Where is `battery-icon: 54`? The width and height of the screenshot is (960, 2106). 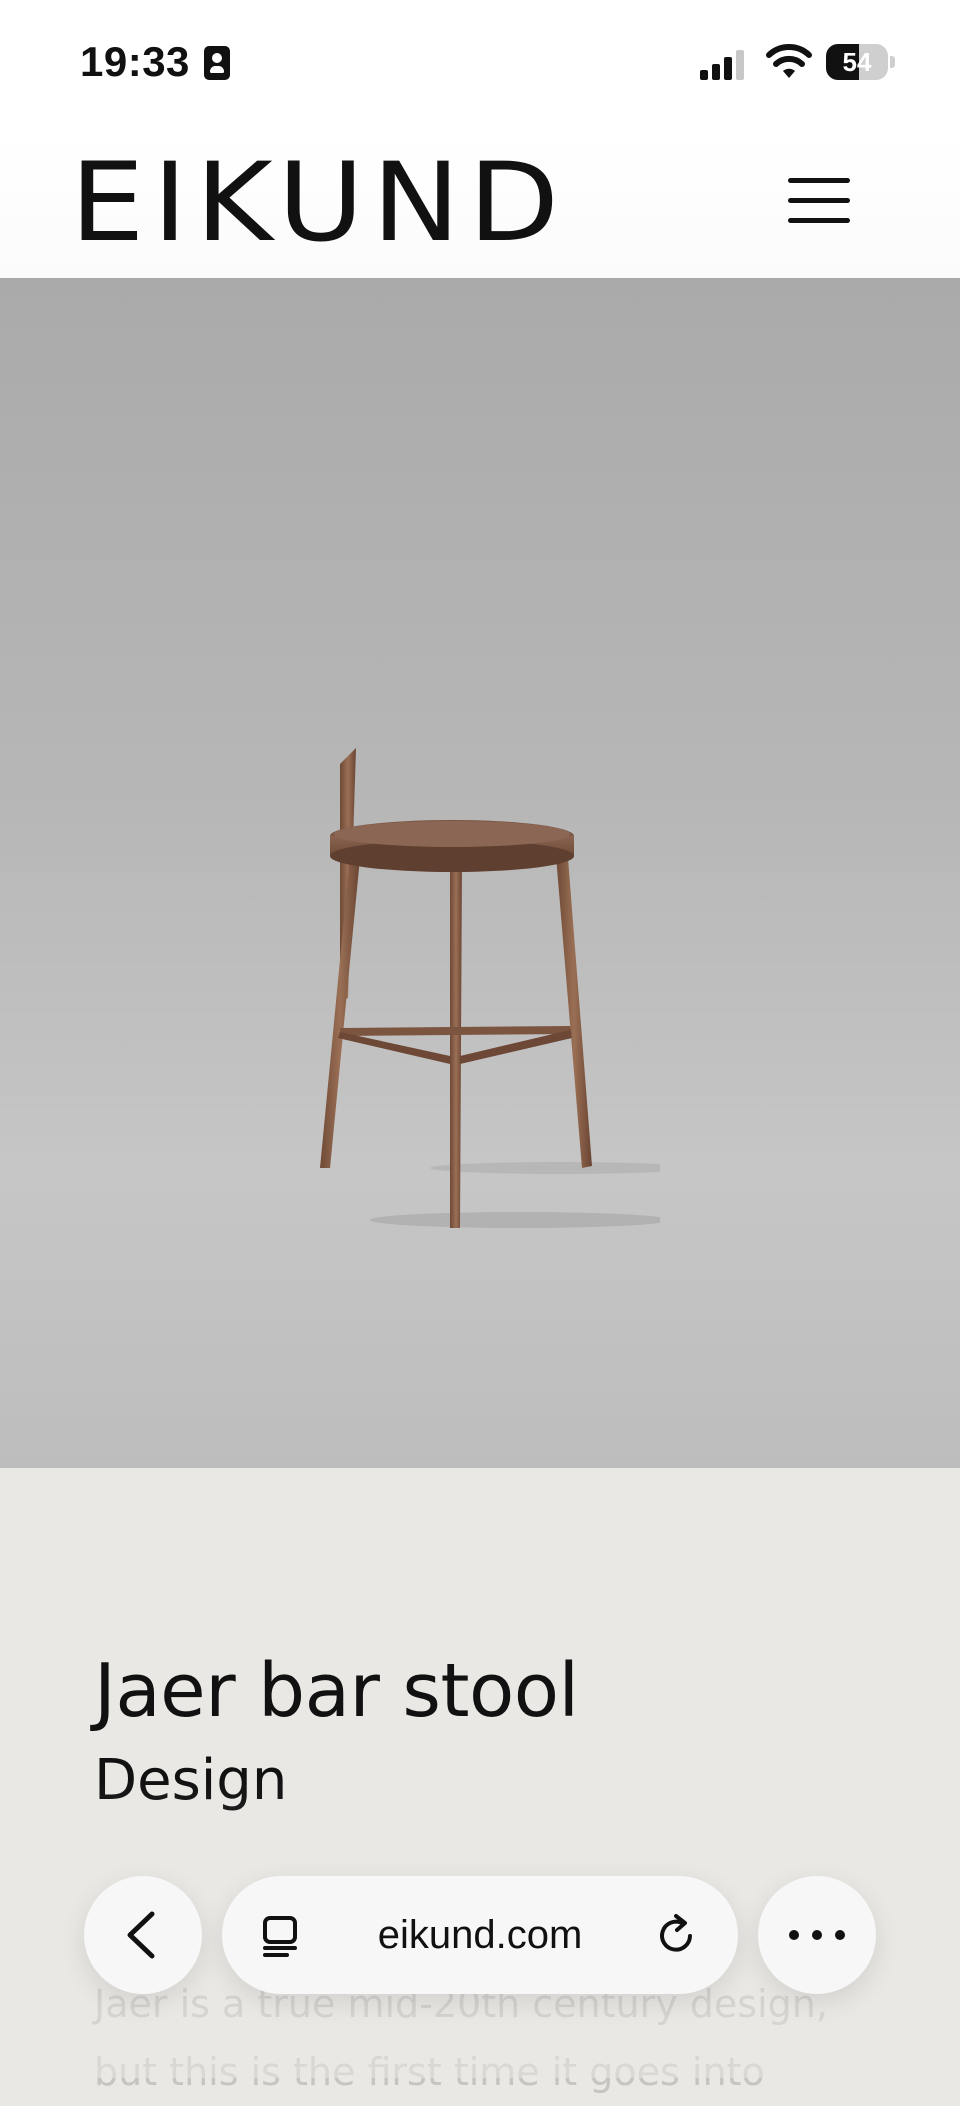 battery-icon: 54 is located at coordinates (861, 62).